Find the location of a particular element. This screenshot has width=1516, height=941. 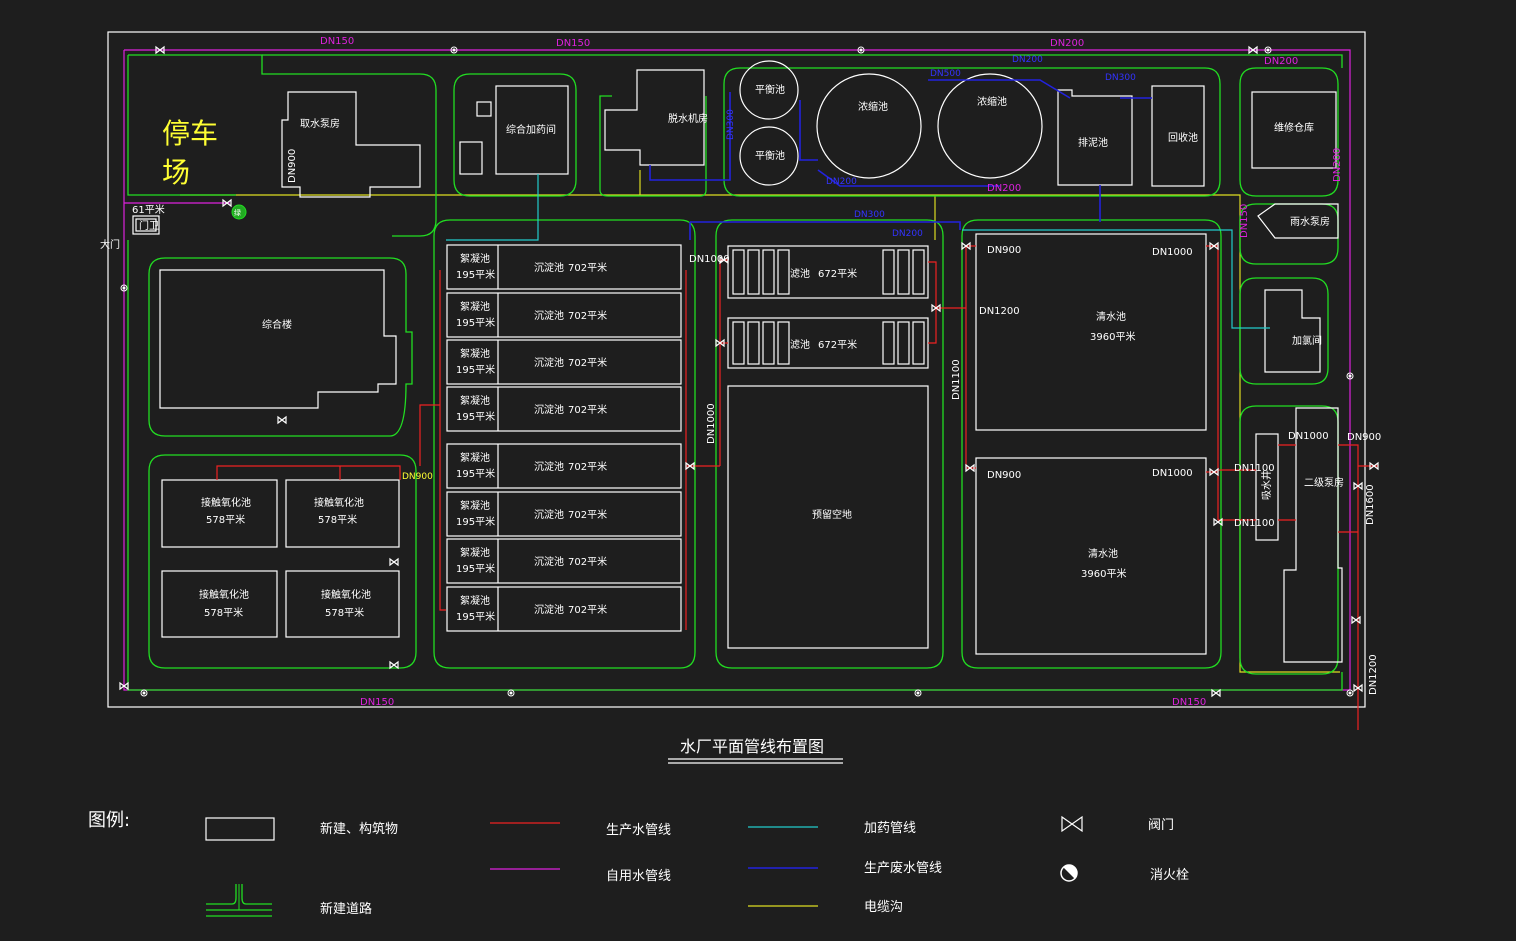

oxidation-1-name: 接触氧化池 is located at coordinates (226, 502).